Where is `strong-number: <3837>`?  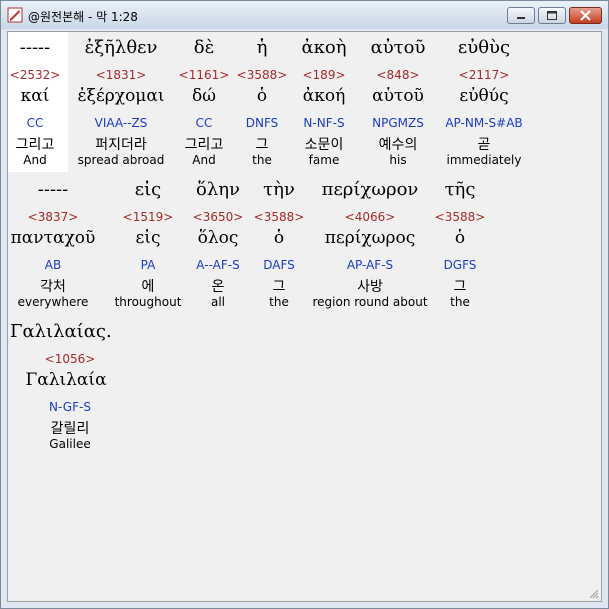
strong-number: <3837> is located at coordinates (53, 217).